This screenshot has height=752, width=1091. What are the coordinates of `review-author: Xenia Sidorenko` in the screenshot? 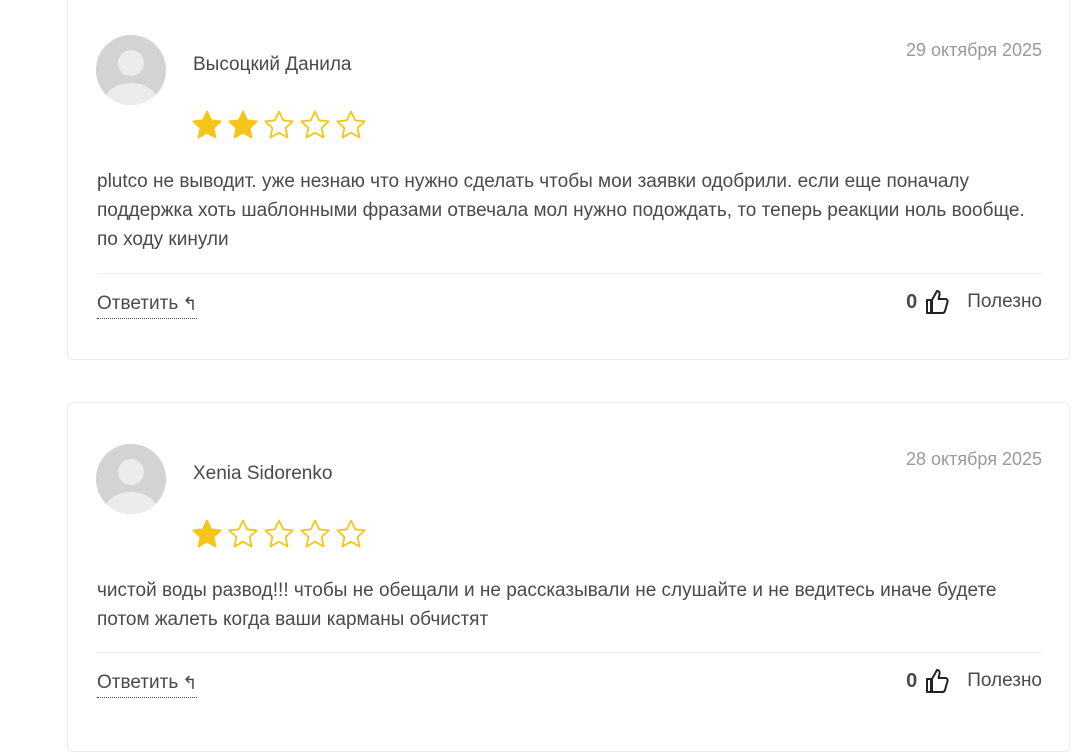 It's located at (263, 473).